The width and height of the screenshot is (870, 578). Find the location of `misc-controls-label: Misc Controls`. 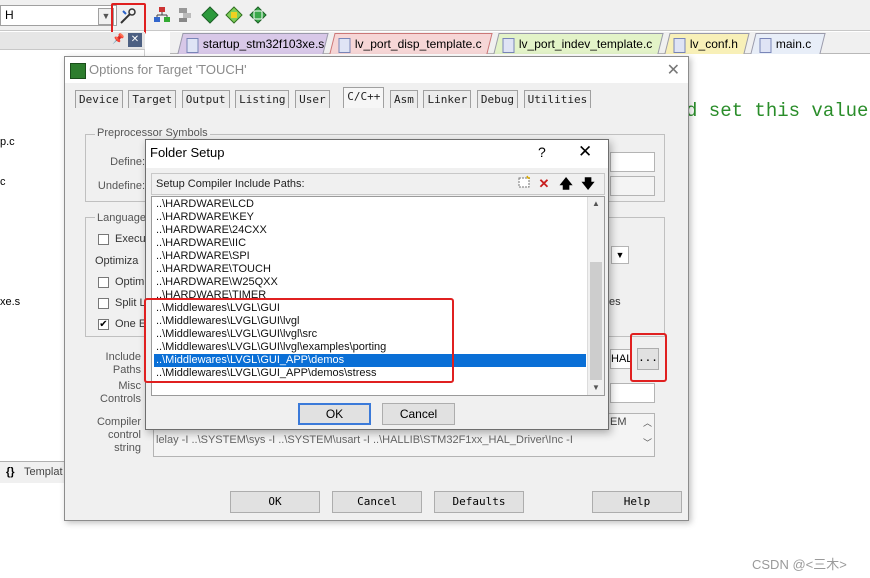

misc-controls-label: Misc Controls is located at coordinates (120, 392).